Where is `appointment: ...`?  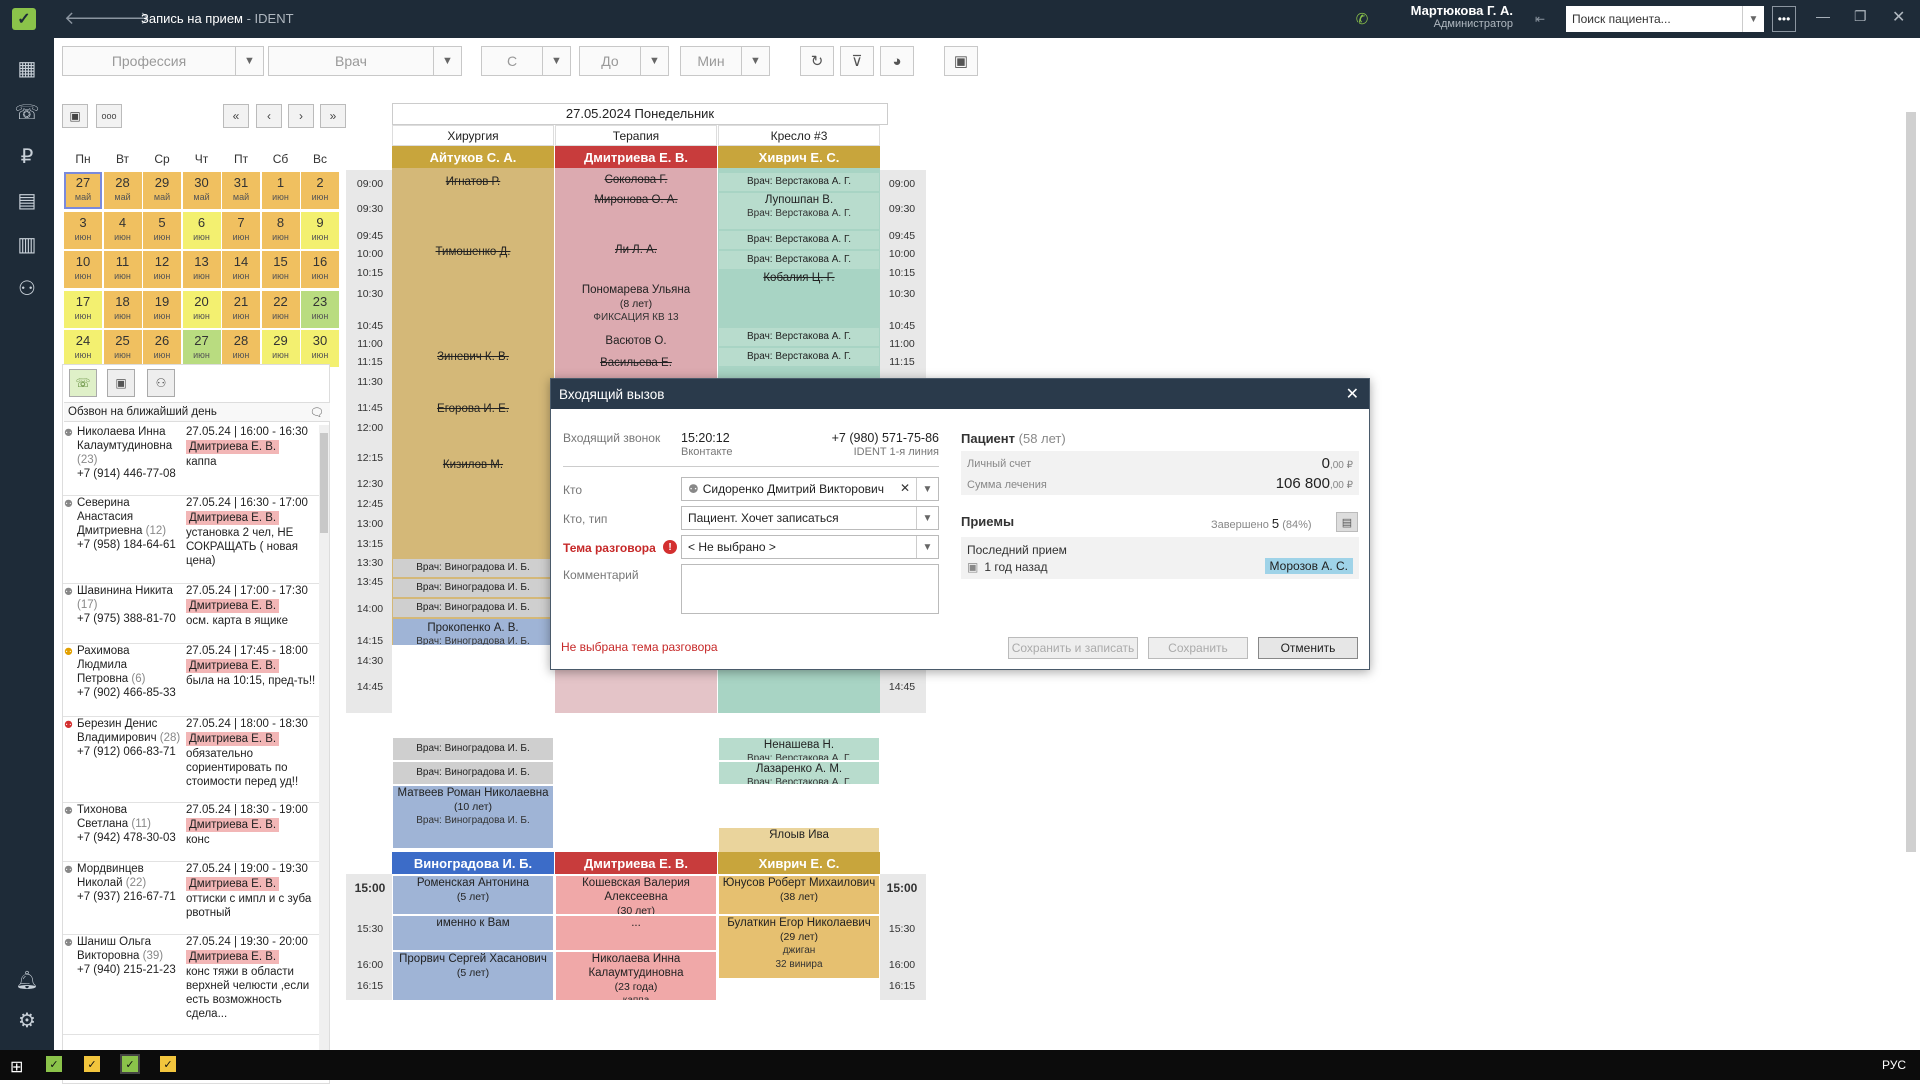
appointment: ... is located at coordinates (636, 933).